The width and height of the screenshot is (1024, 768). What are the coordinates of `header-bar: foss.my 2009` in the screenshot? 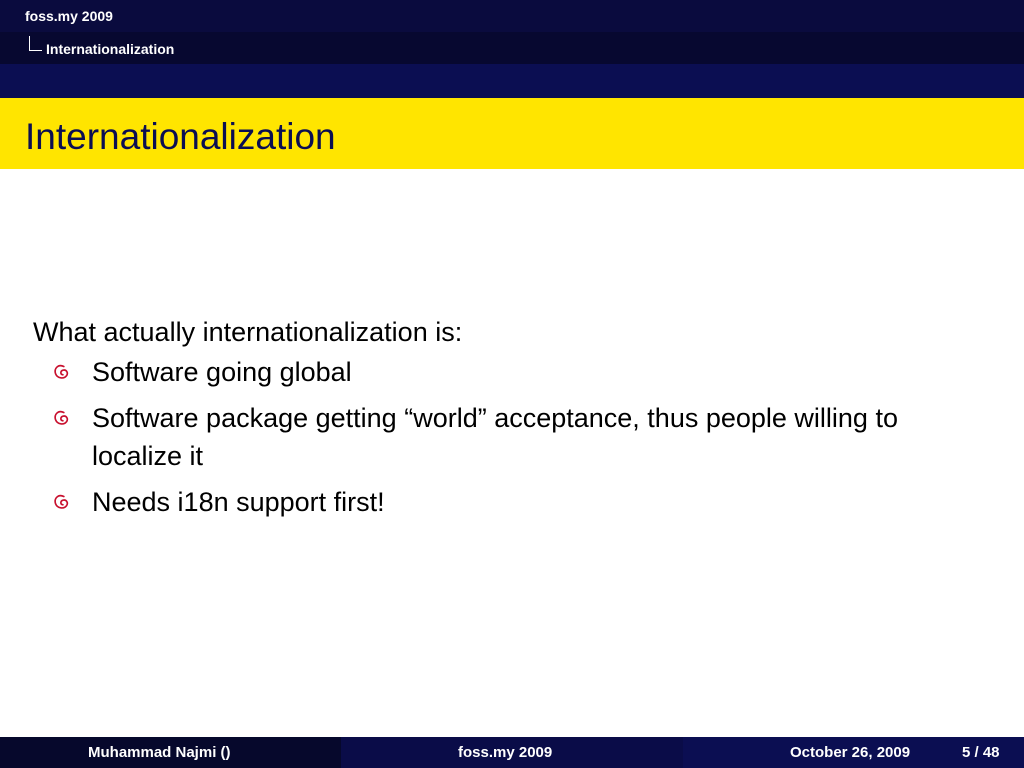 It's located at (512, 16).